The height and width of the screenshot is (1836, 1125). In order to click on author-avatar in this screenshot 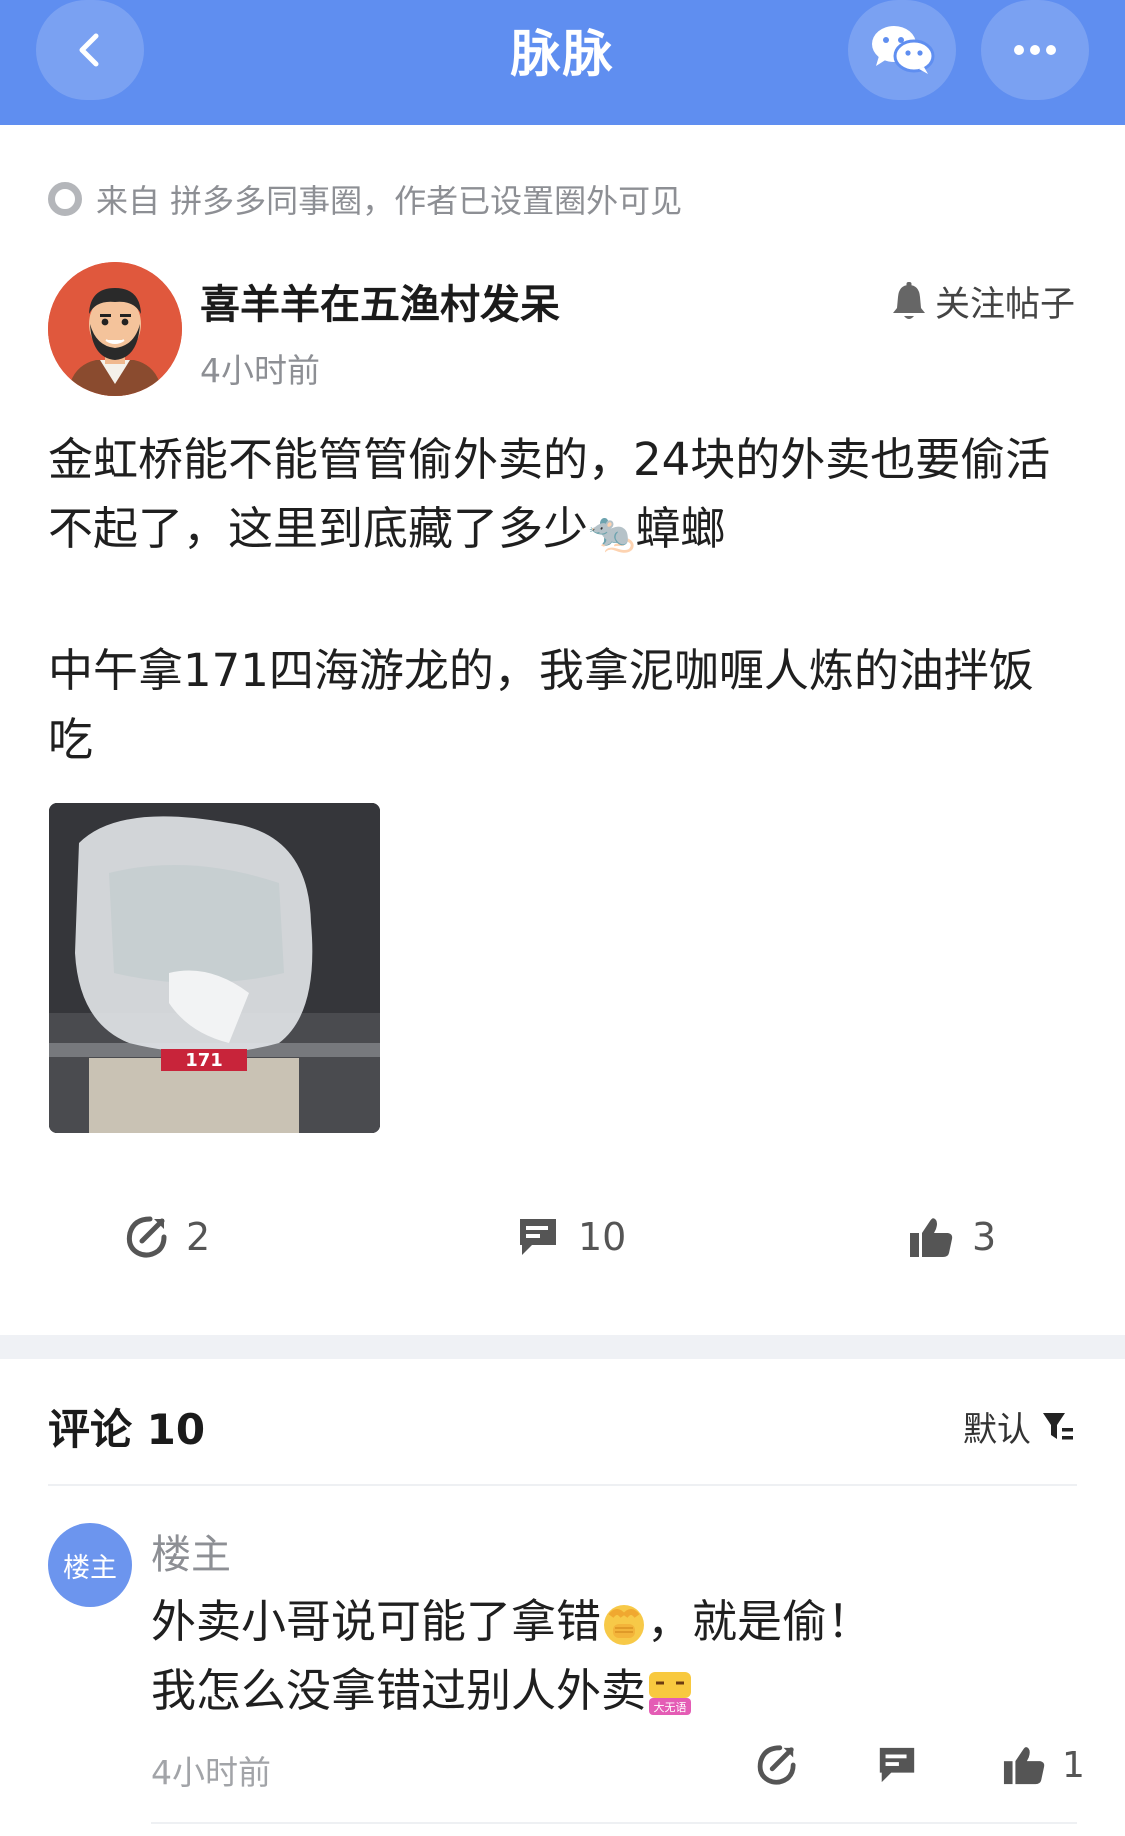, I will do `click(115, 329)`.